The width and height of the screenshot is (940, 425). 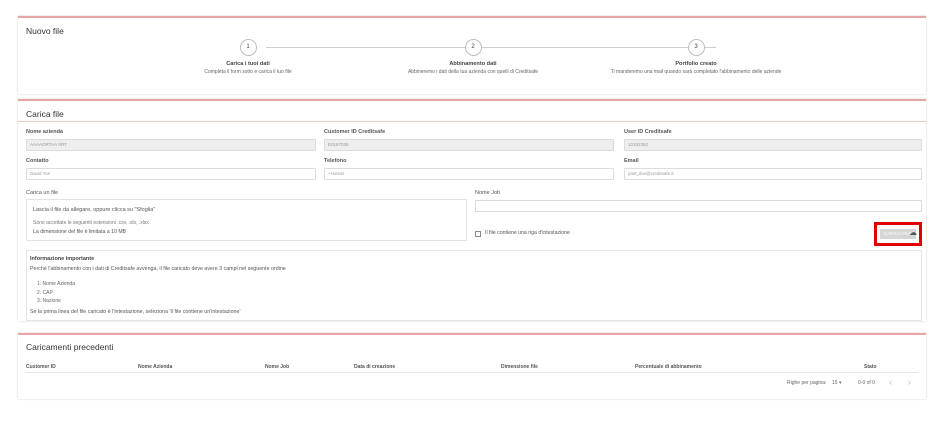 What do you see at coordinates (45, 114) in the screenshot?
I see `upload-title: Carica file` at bounding box center [45, 114].